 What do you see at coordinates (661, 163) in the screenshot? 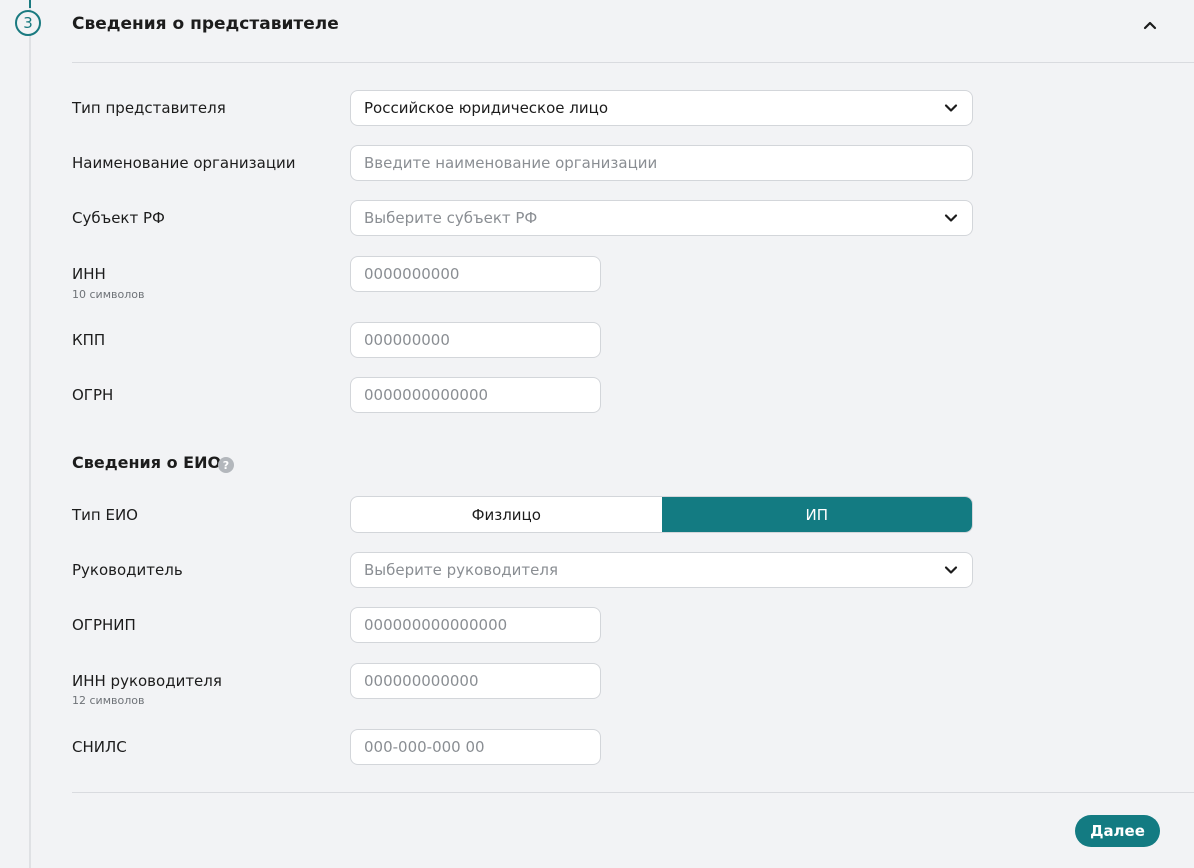
I see `org-name-input: Введите наименование организации` at bounding box center [661, 163].